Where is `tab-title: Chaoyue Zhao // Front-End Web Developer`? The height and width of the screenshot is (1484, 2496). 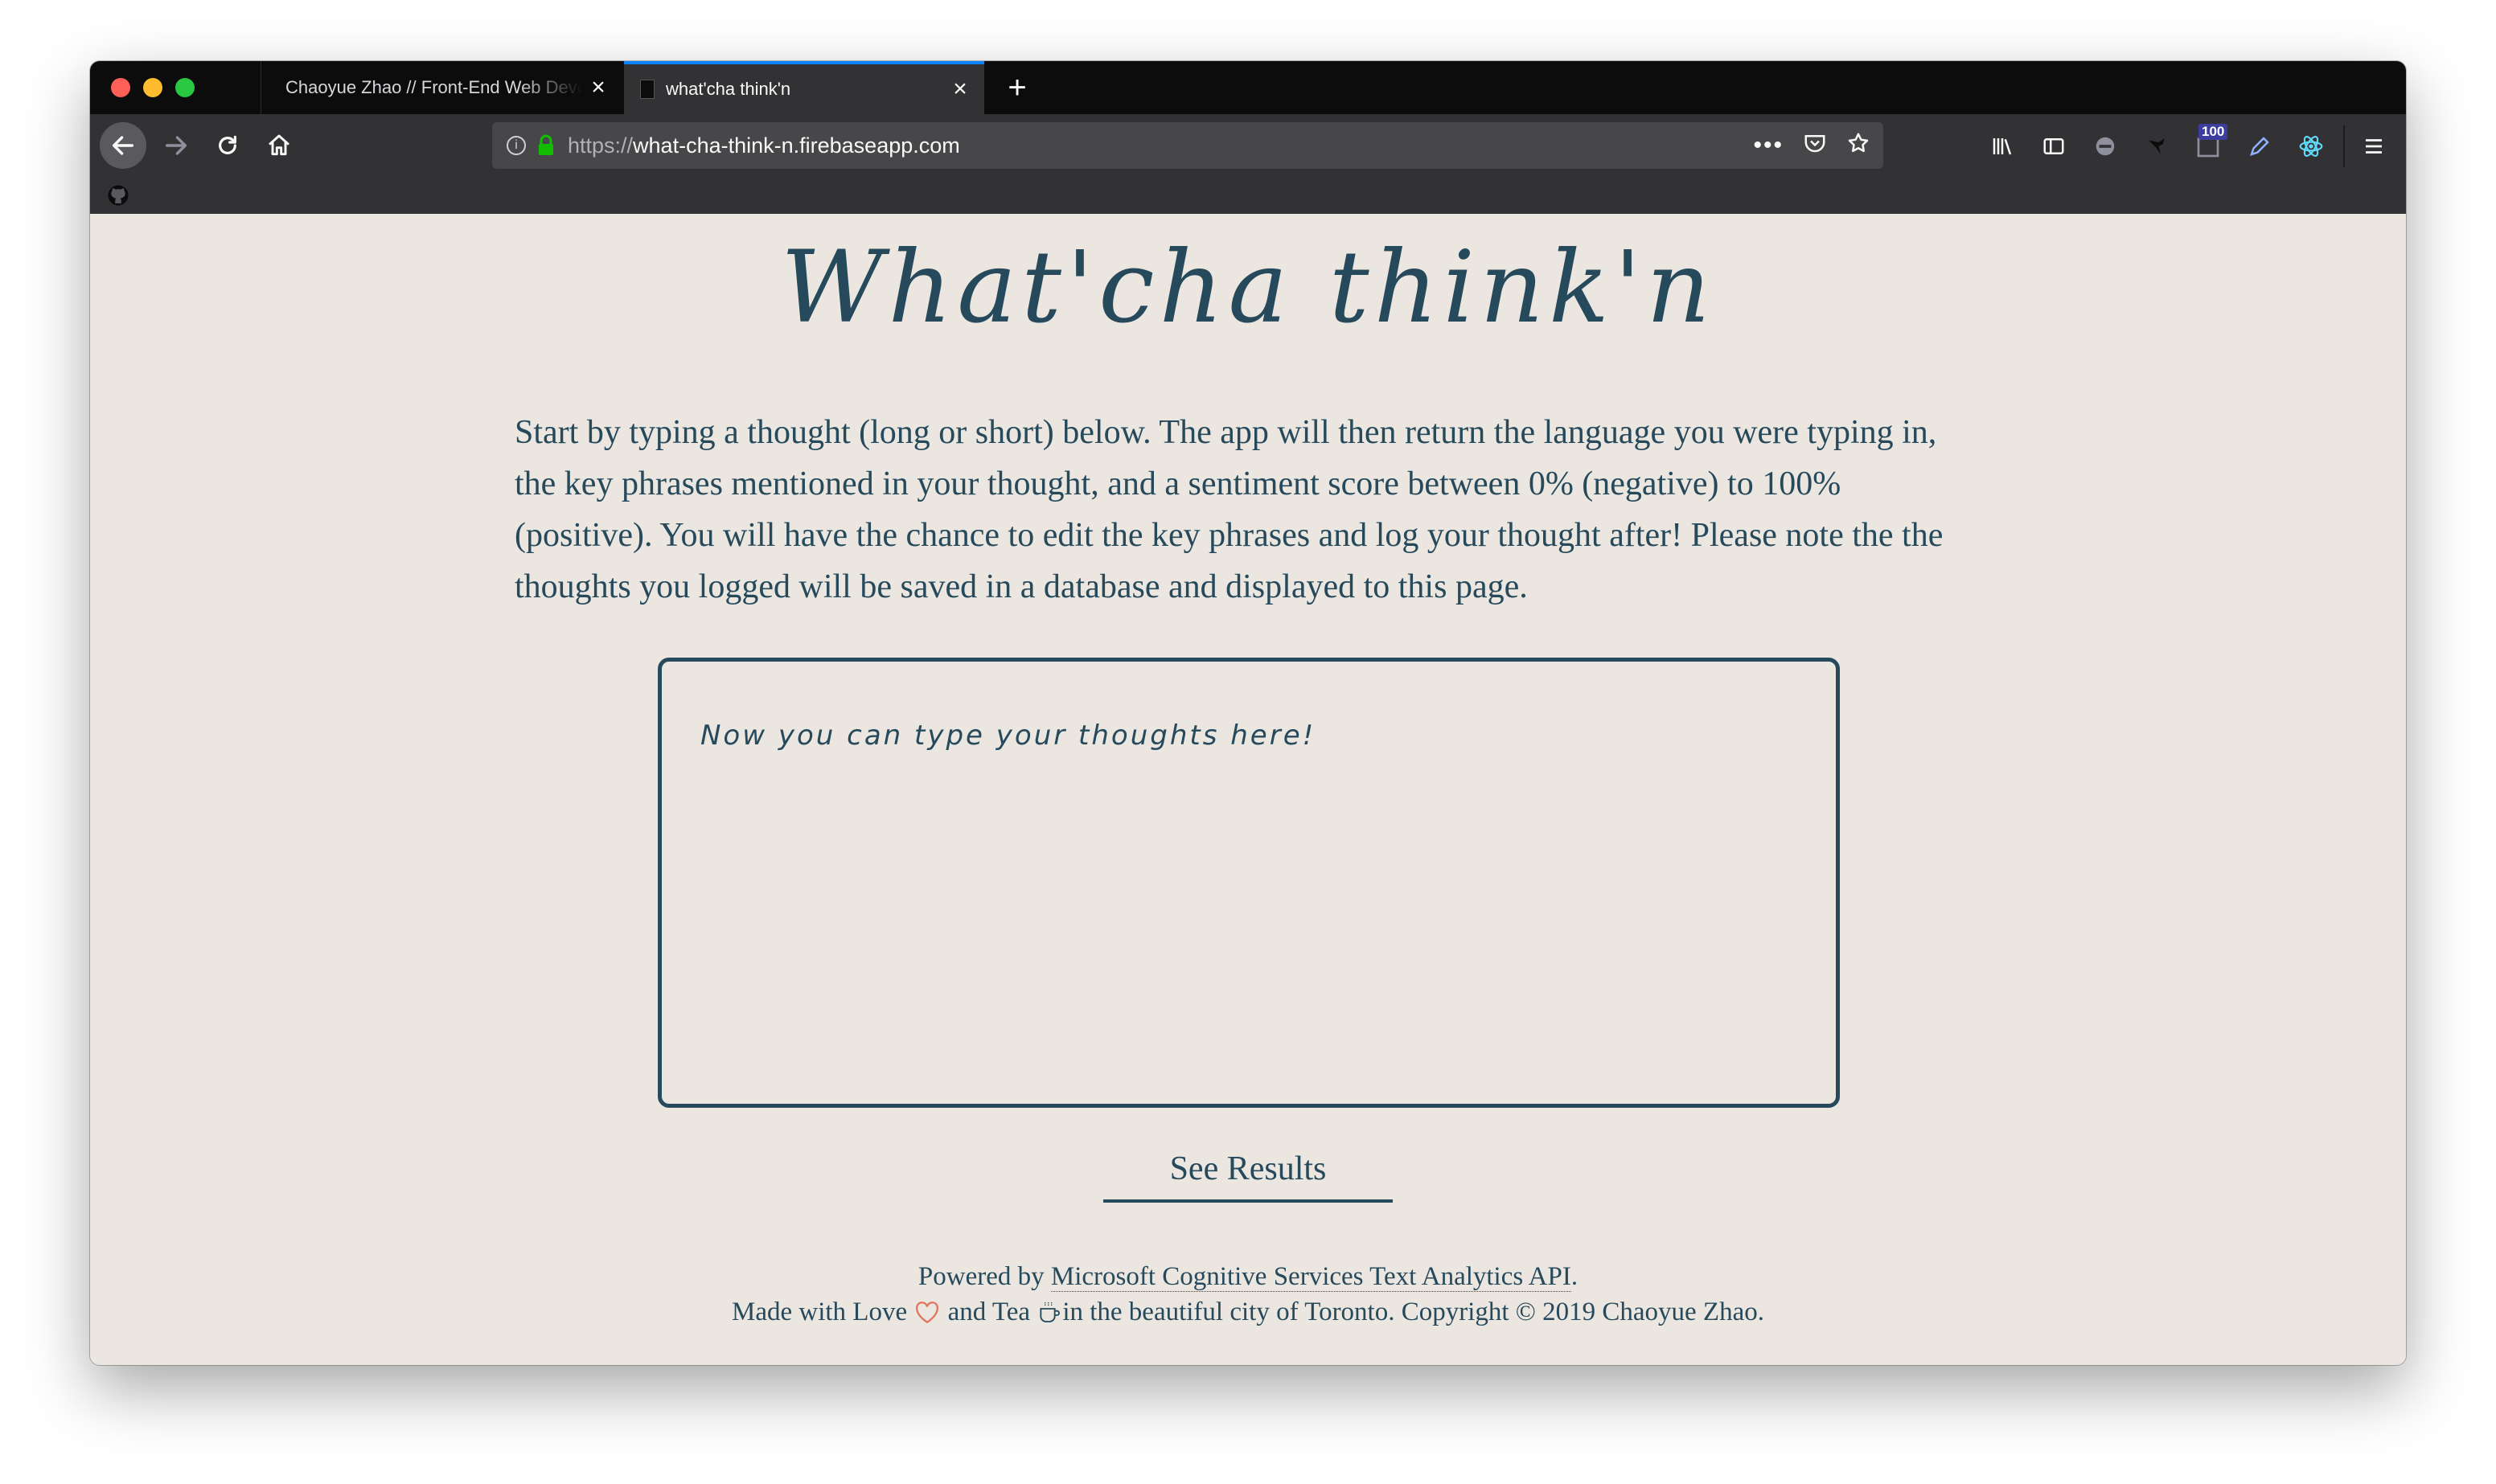 tab-title: Chaoyue Zhao // Front-End Web Developer is located at coordinates (433, 87).